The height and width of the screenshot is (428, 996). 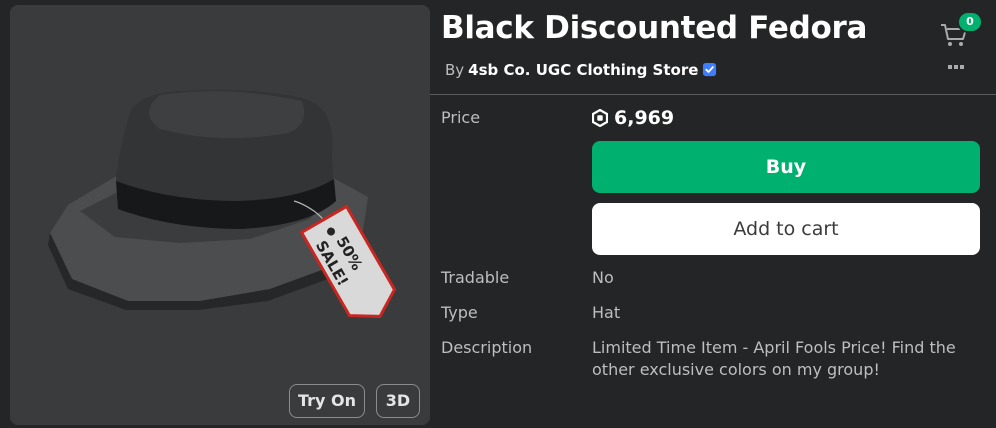 What do you see at coordinates (956, 67) in the screenshot?
I see `more-options-icon` at bounding box center [956, 67].